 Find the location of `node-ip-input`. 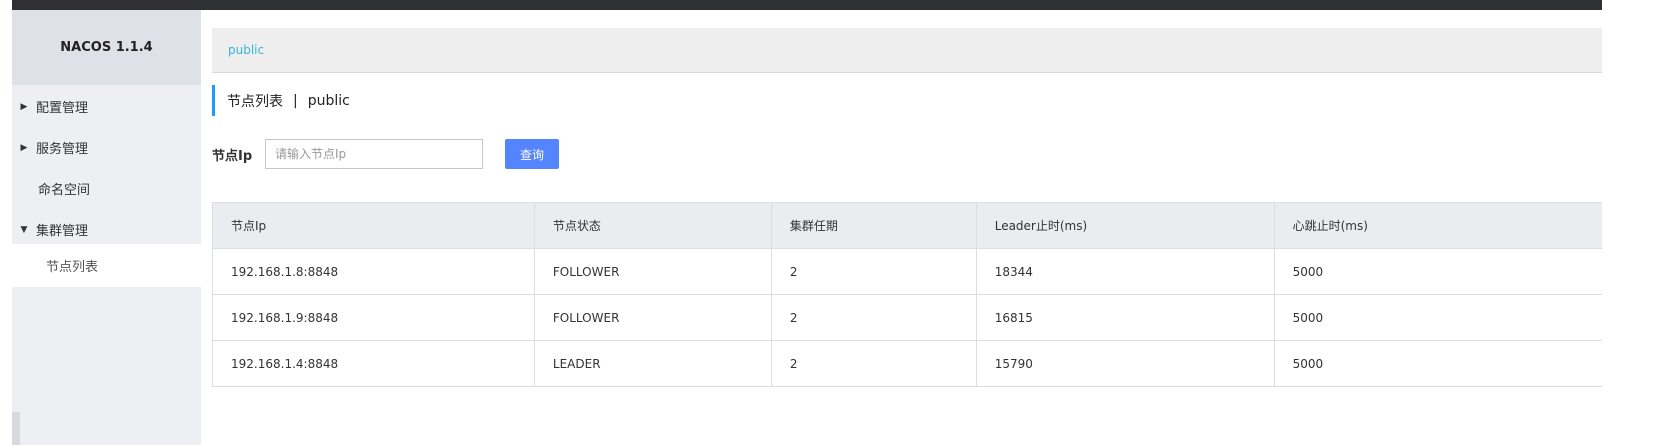

node-ip-input is located at coordinates (374, 154).